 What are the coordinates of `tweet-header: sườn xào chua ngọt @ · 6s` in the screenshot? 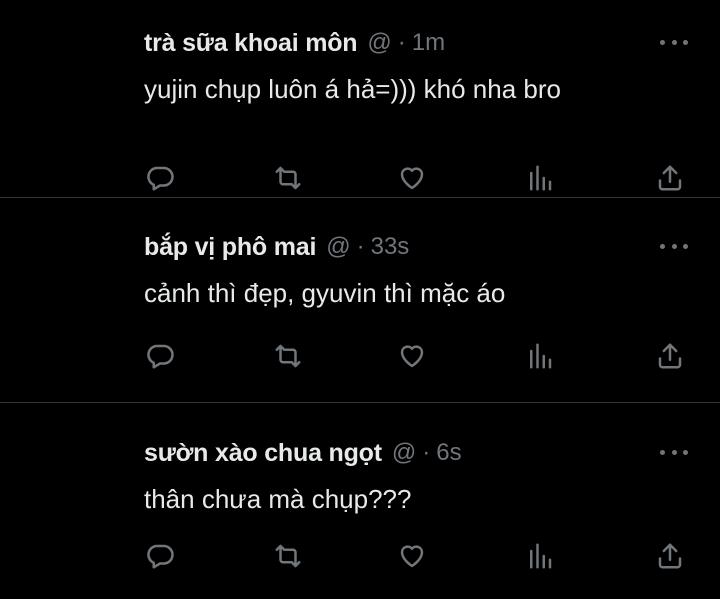 It's located at (303, 453).